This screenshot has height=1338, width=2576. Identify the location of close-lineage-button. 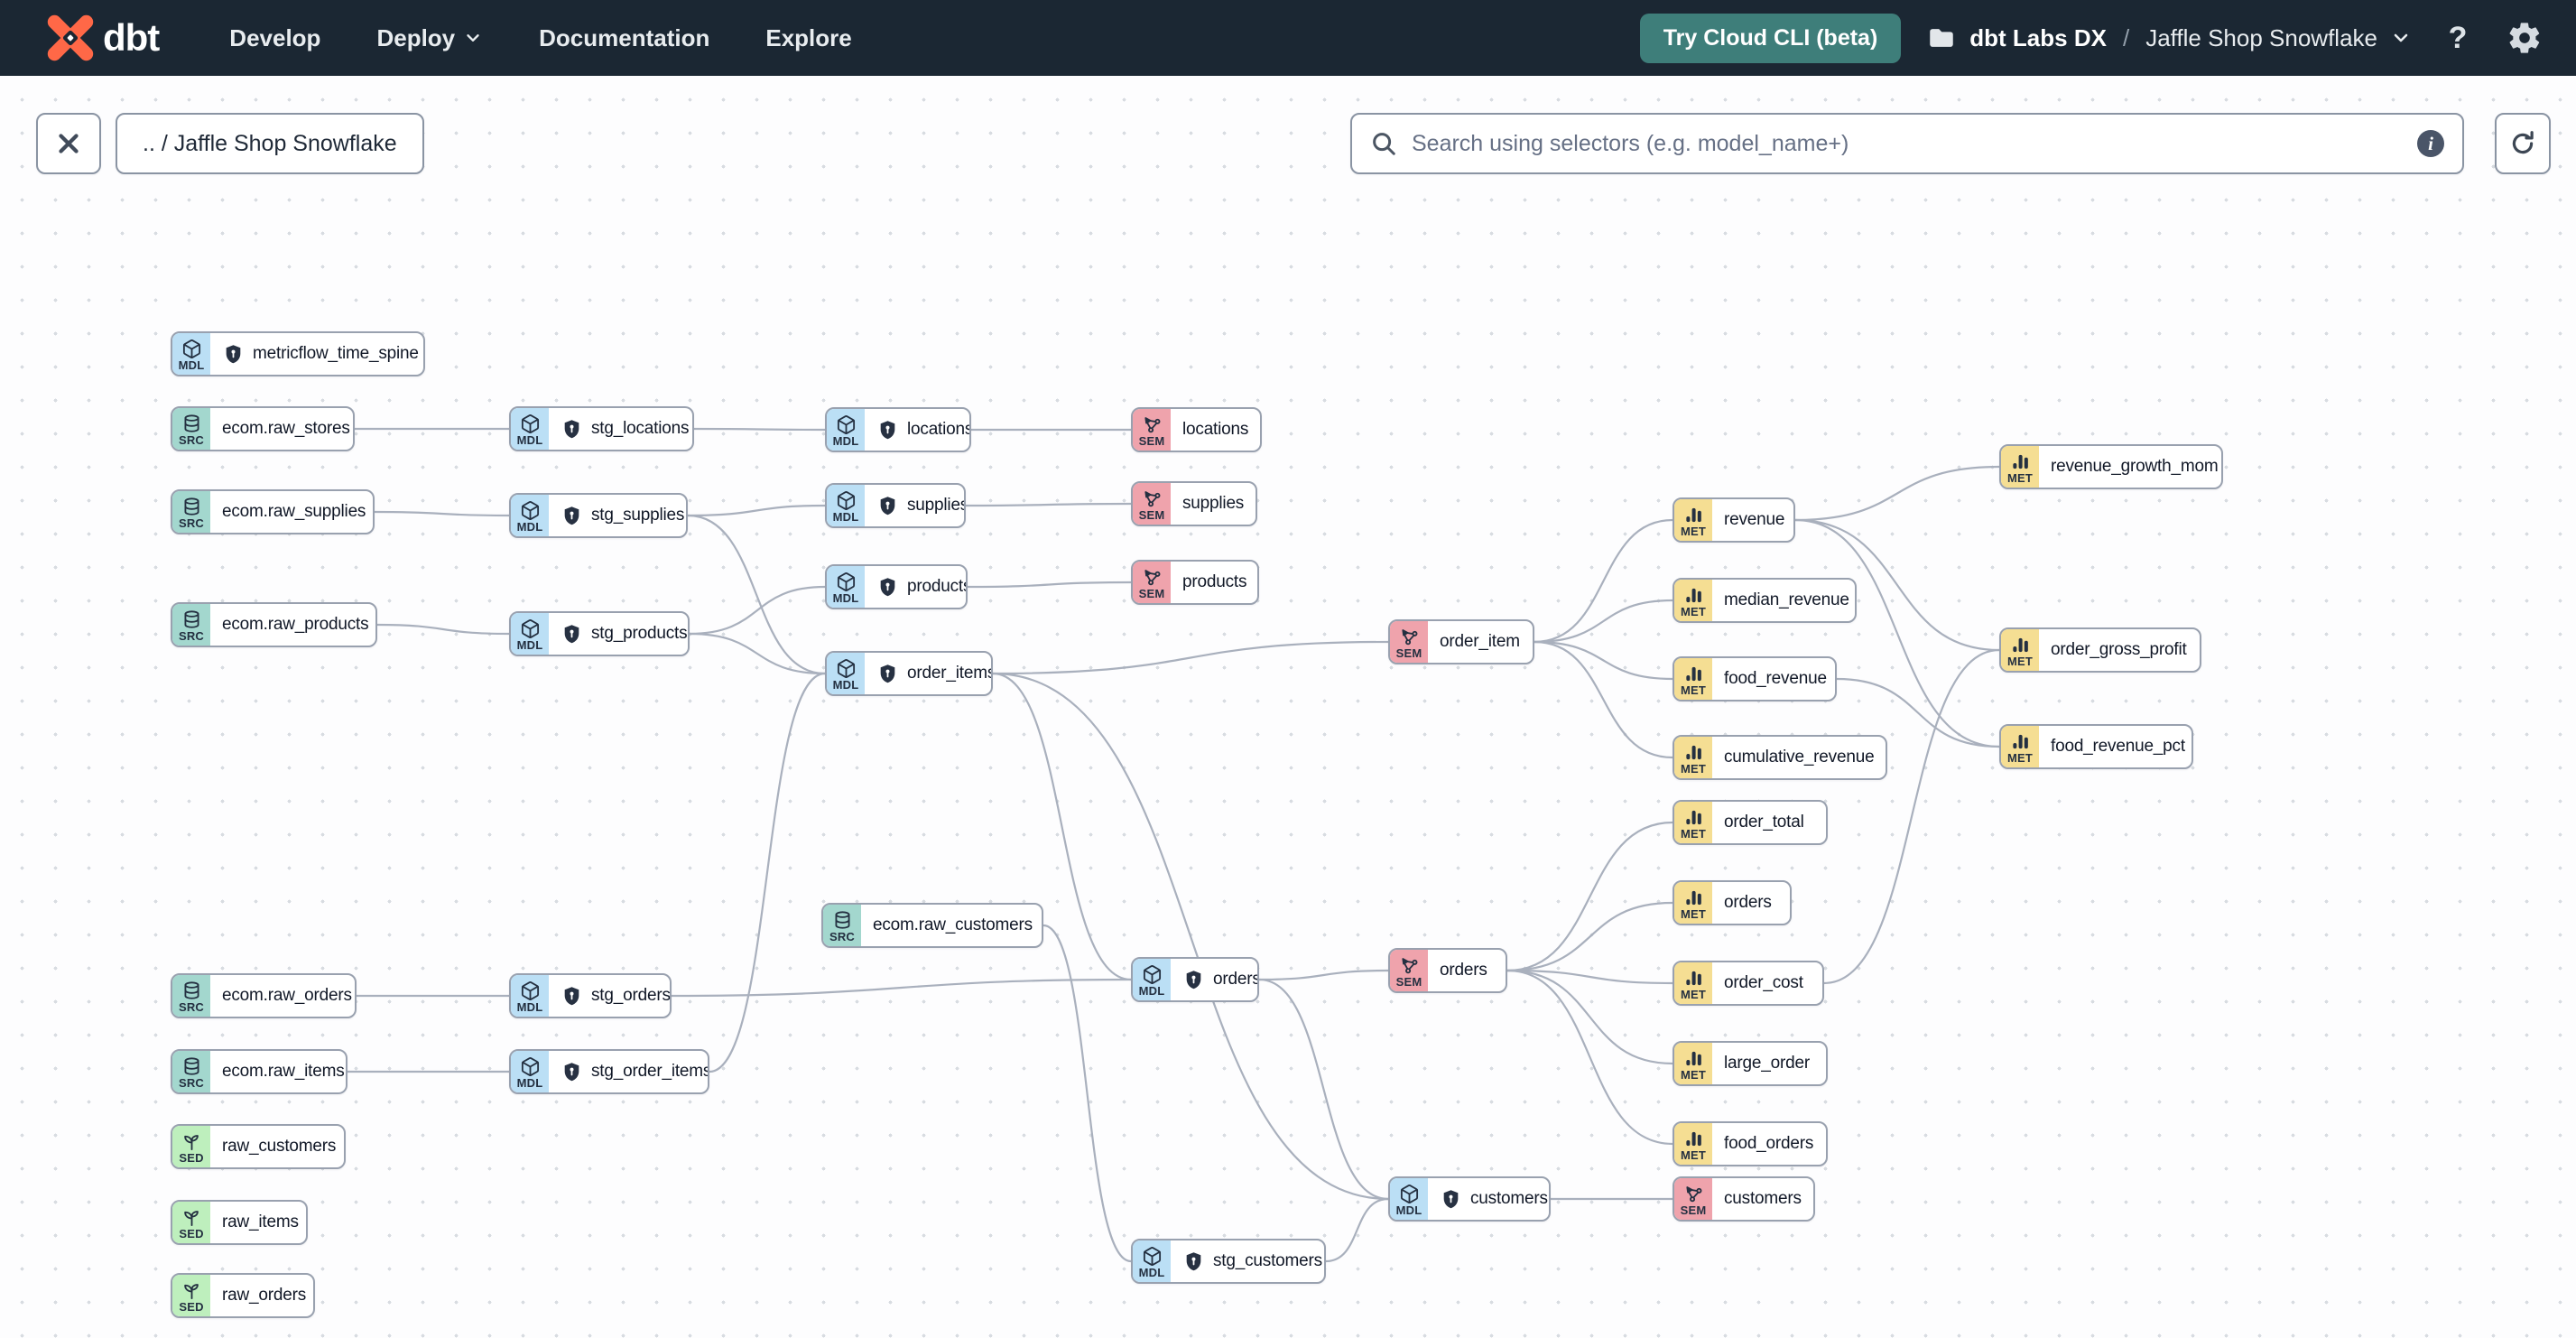
(68, 143).